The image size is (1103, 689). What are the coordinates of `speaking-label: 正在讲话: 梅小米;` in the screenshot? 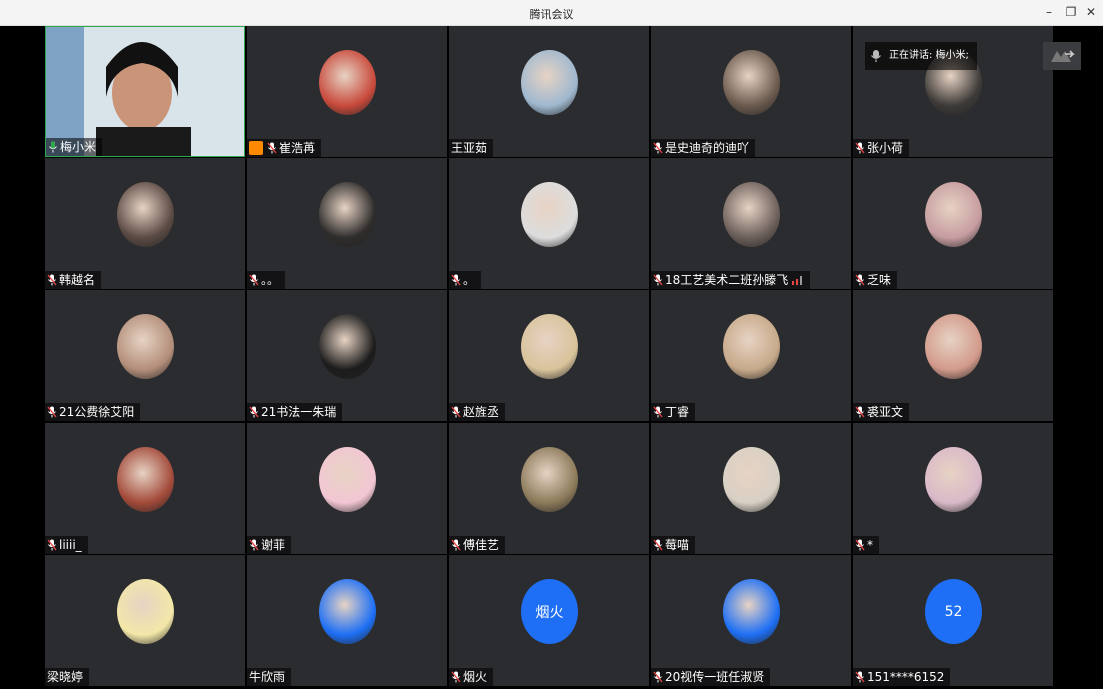 It's located at (929, 55).